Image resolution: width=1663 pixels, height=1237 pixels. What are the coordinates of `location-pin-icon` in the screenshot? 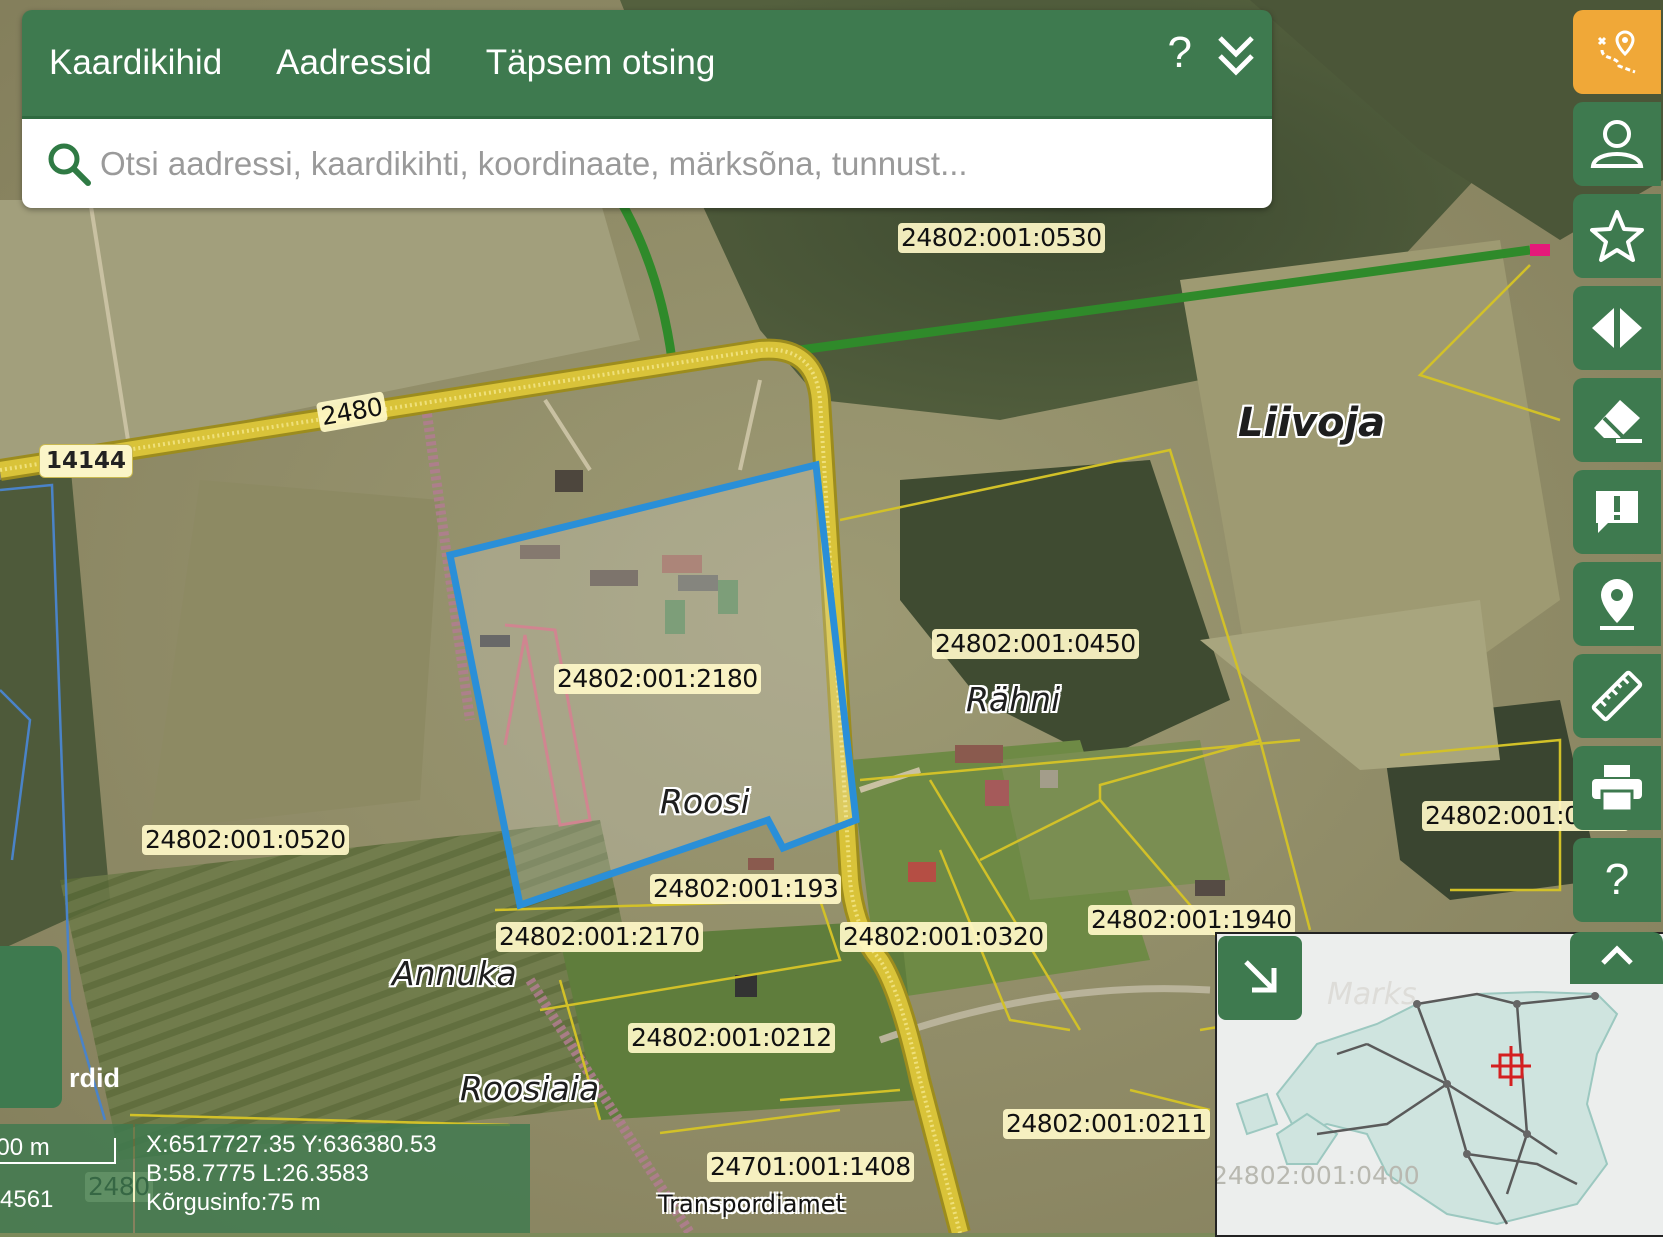 It's located at (1617, 604).